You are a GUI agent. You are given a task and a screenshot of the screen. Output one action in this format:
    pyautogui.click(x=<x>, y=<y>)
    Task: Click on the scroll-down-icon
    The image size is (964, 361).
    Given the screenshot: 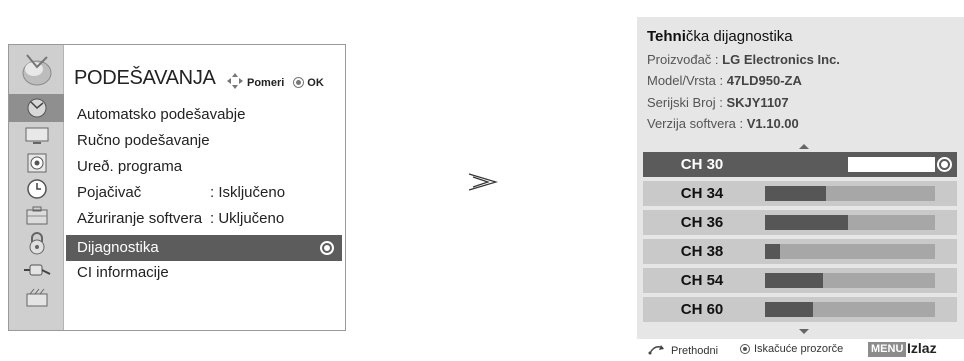 What is the action you would take?
    pyautogui.click(x=804, y=331)
    